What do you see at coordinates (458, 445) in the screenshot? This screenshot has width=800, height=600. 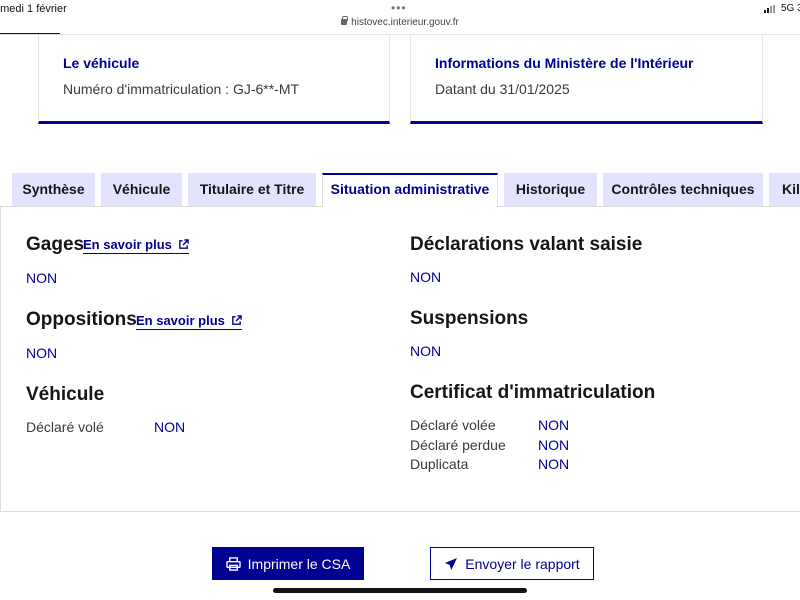 I see `declare-perdue-label: Déclaré perdue` at bounding box center [458, 445].